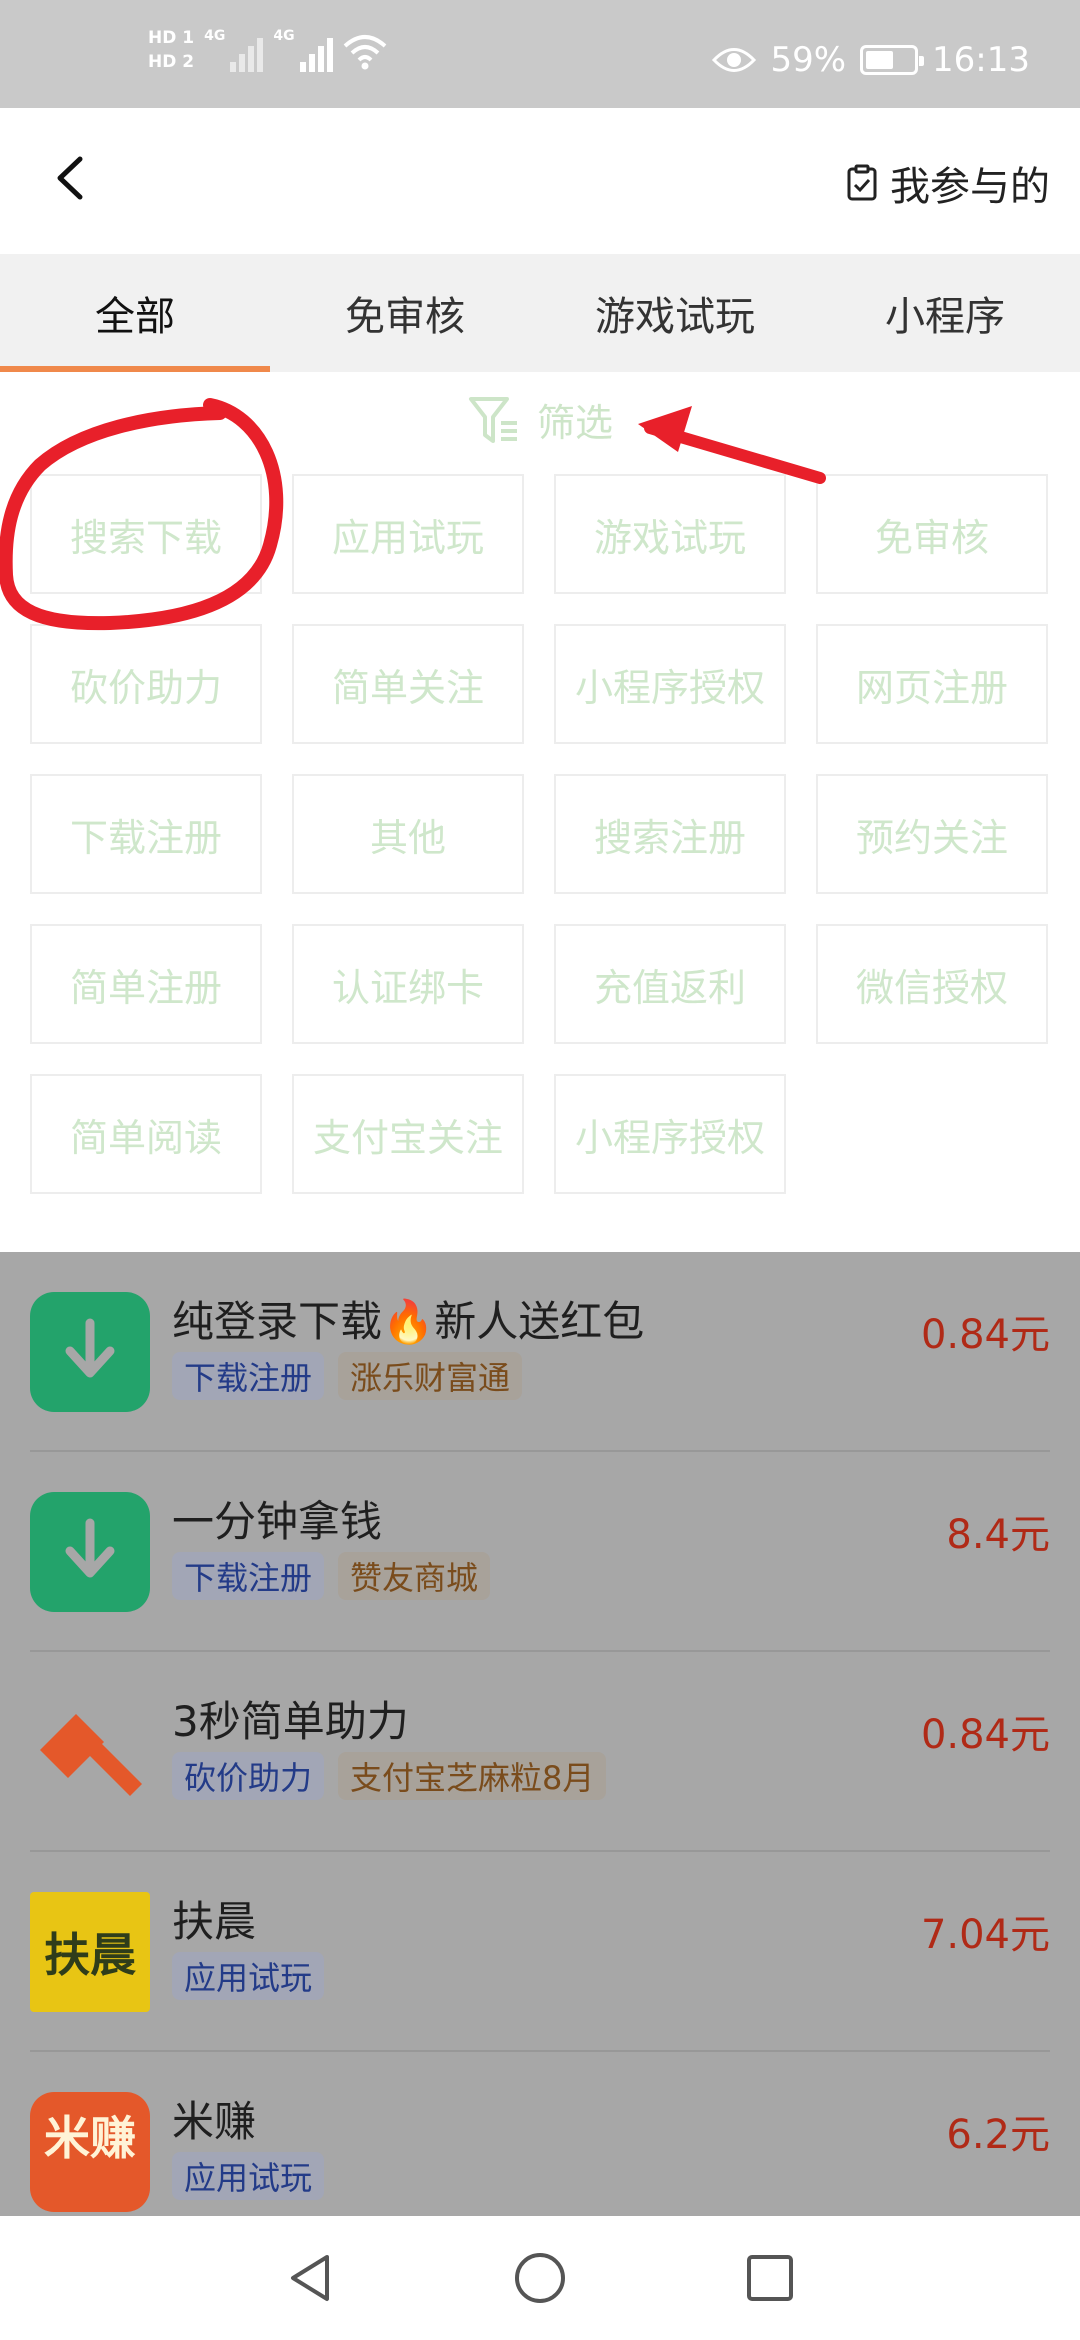 The height and width of the screenshot is (2340, 1080). I want to click on filter-chip-search-register: 搜索注册, so click(670, 834).